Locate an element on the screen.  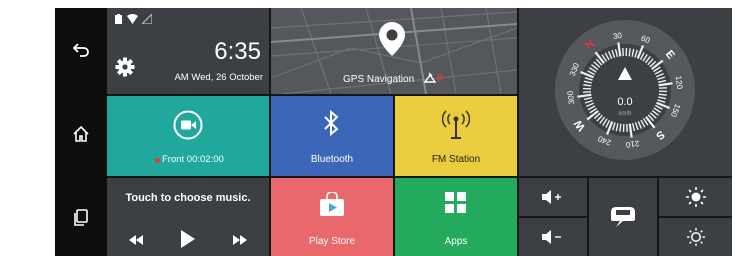
compass-degree-label: 210 is located at coordinates (632, 144).